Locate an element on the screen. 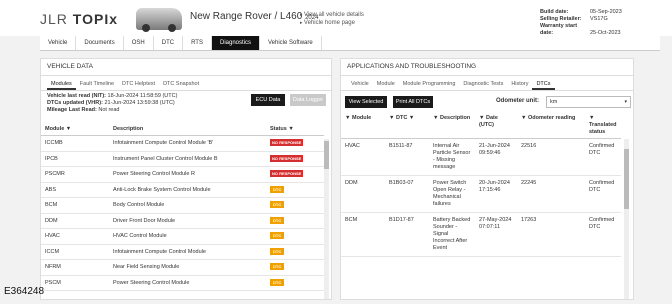 Image resolution: width=672 pixels, height=304 pixels. table-row: PSCM Power Steering Control Module DTC is located at coordinates (182, 283).